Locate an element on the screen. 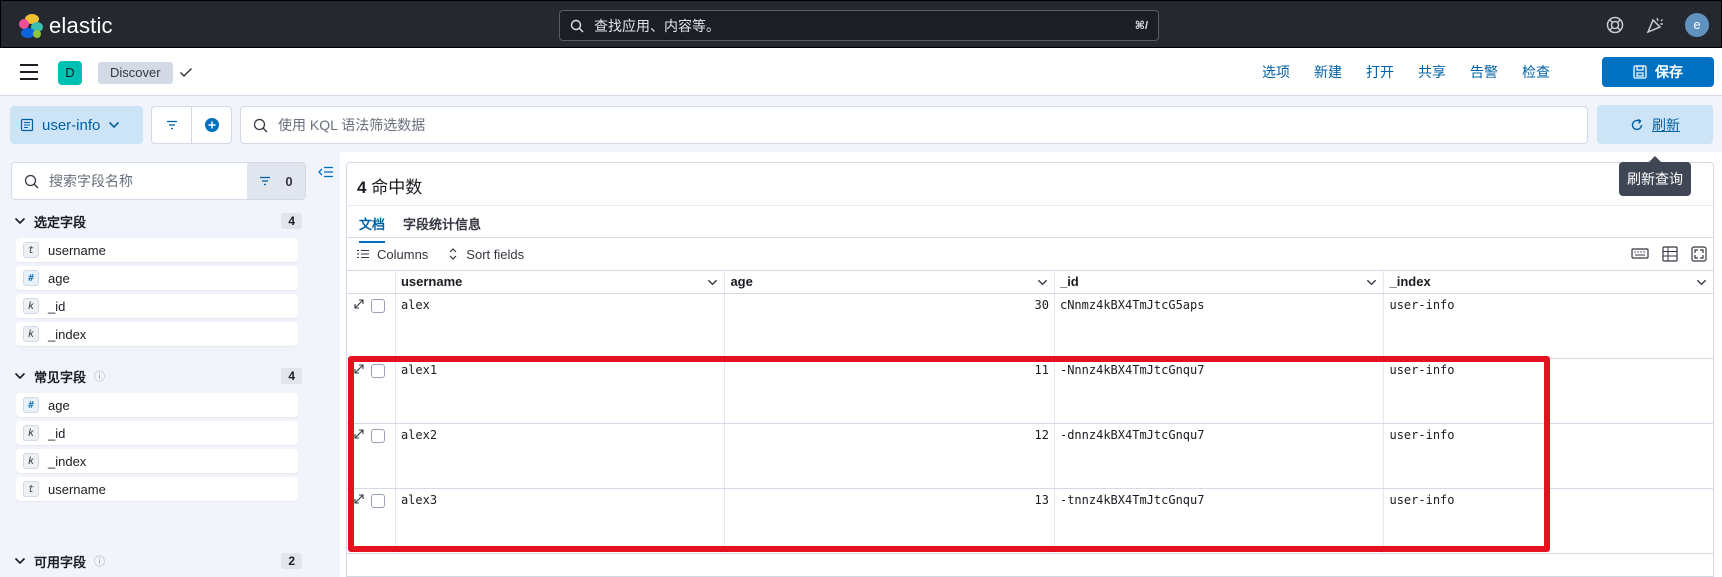  tab-field-statistics: 字段统计信息 is located at coordinates (442, 223).